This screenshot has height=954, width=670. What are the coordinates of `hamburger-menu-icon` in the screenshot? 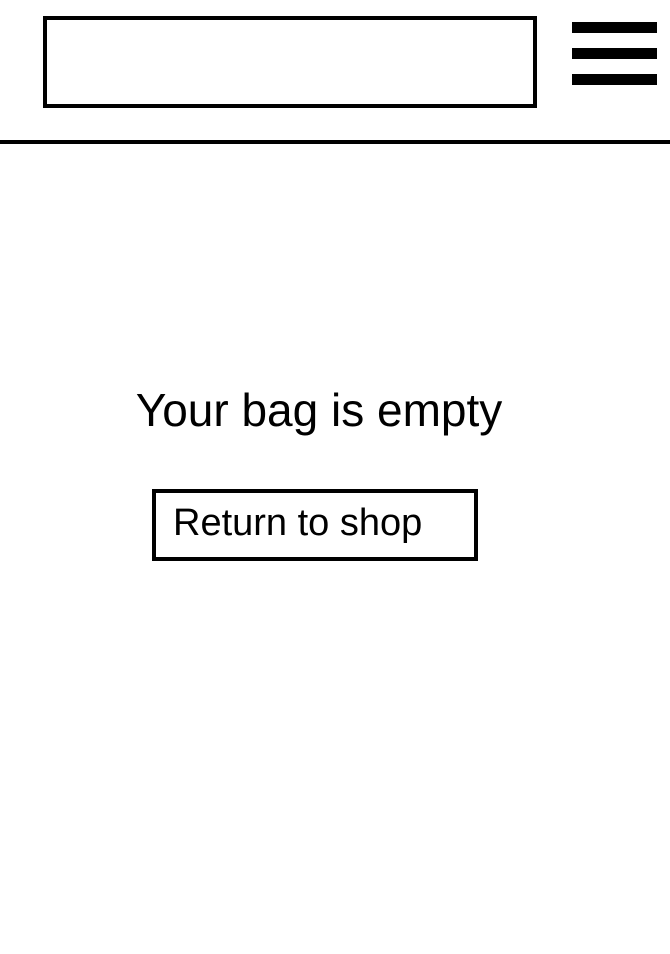 It's located at (614, 55).